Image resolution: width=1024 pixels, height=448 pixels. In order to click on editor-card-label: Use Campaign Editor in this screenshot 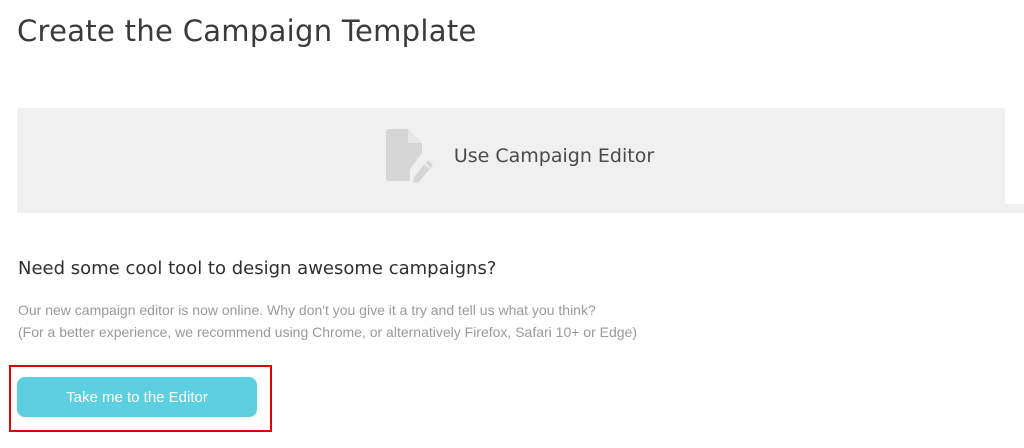, I will do `click(554, 156)`.